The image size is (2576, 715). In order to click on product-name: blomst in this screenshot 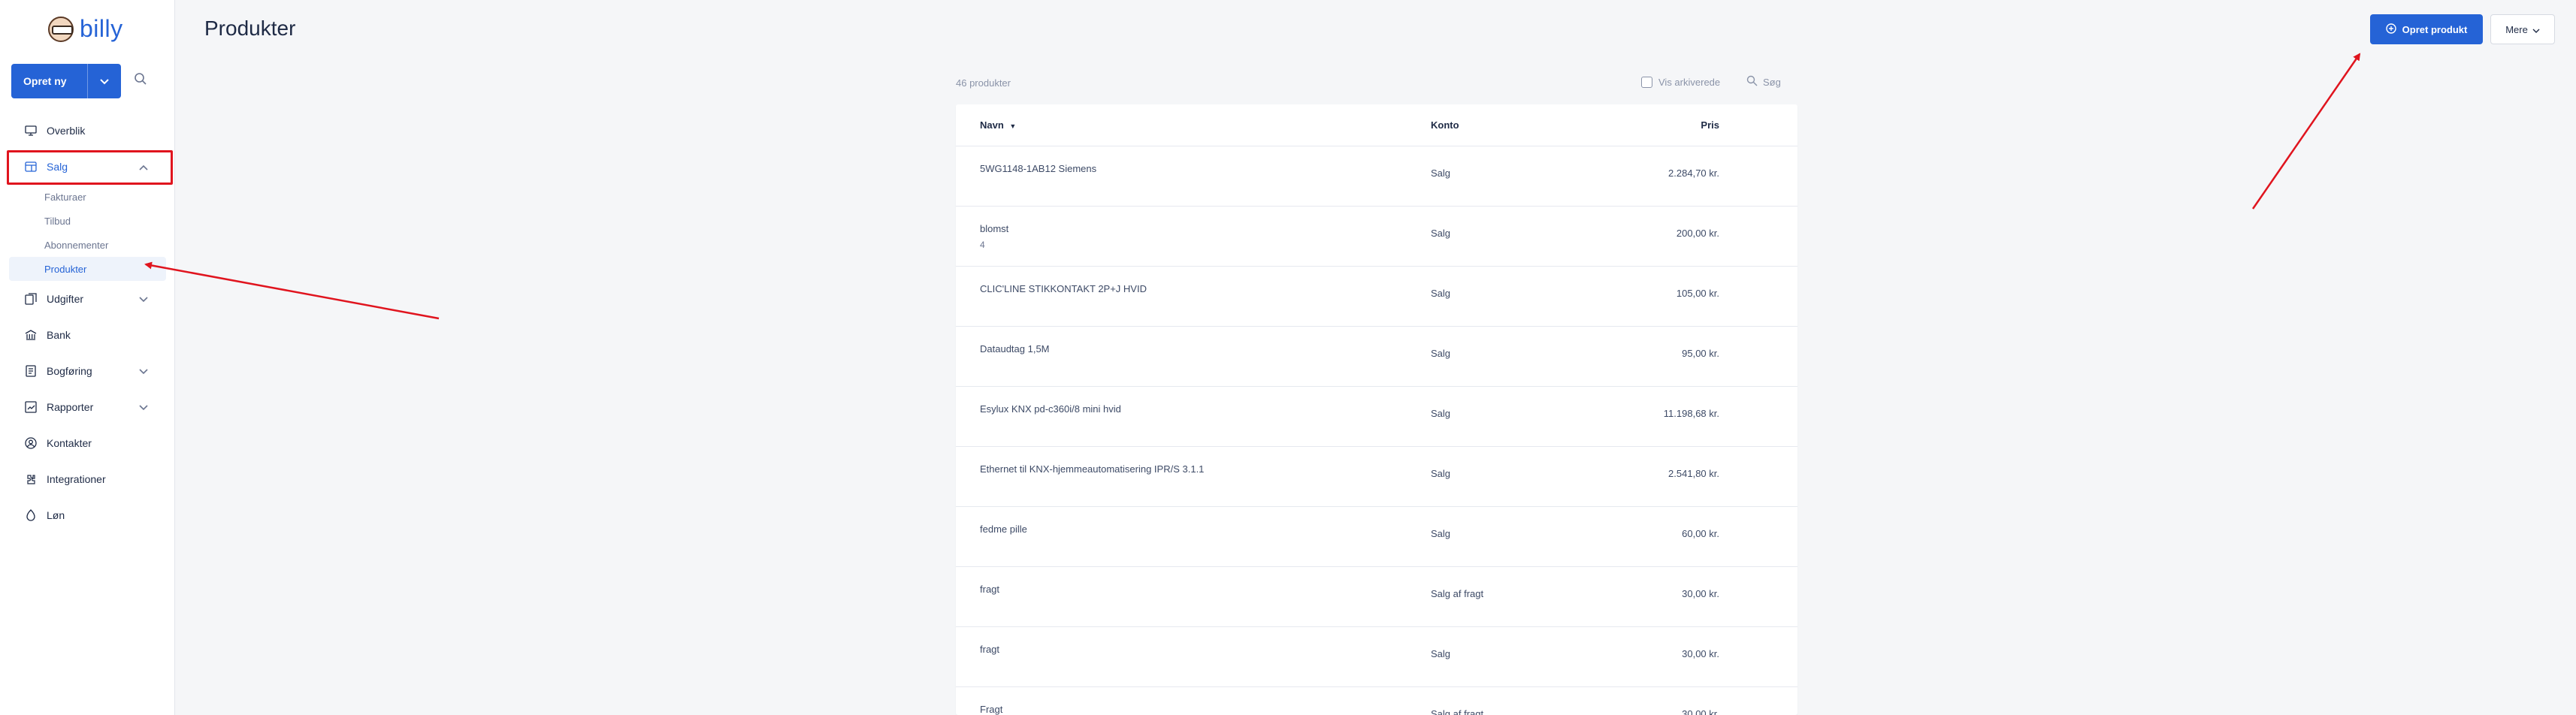, I will do `click(994, 228)`.